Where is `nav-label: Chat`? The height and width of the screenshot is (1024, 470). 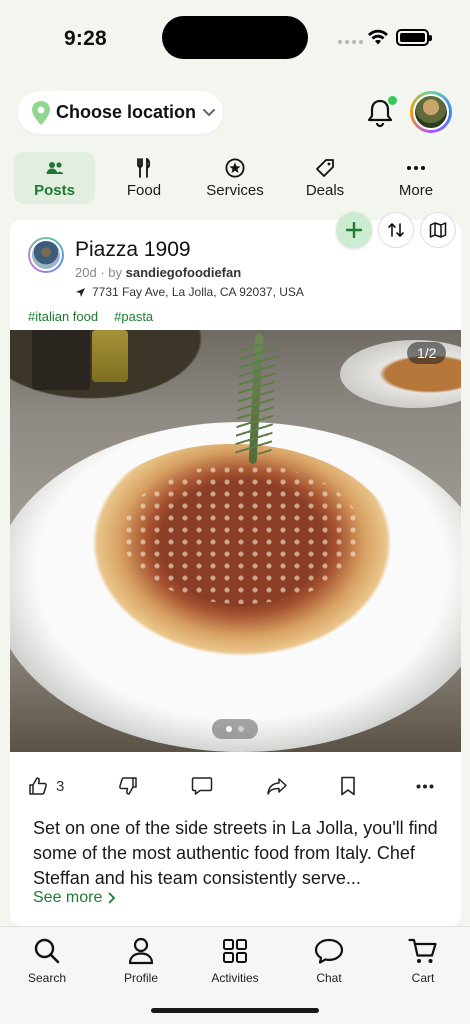 nav-label: Chat is located at coordinates (329, 978).